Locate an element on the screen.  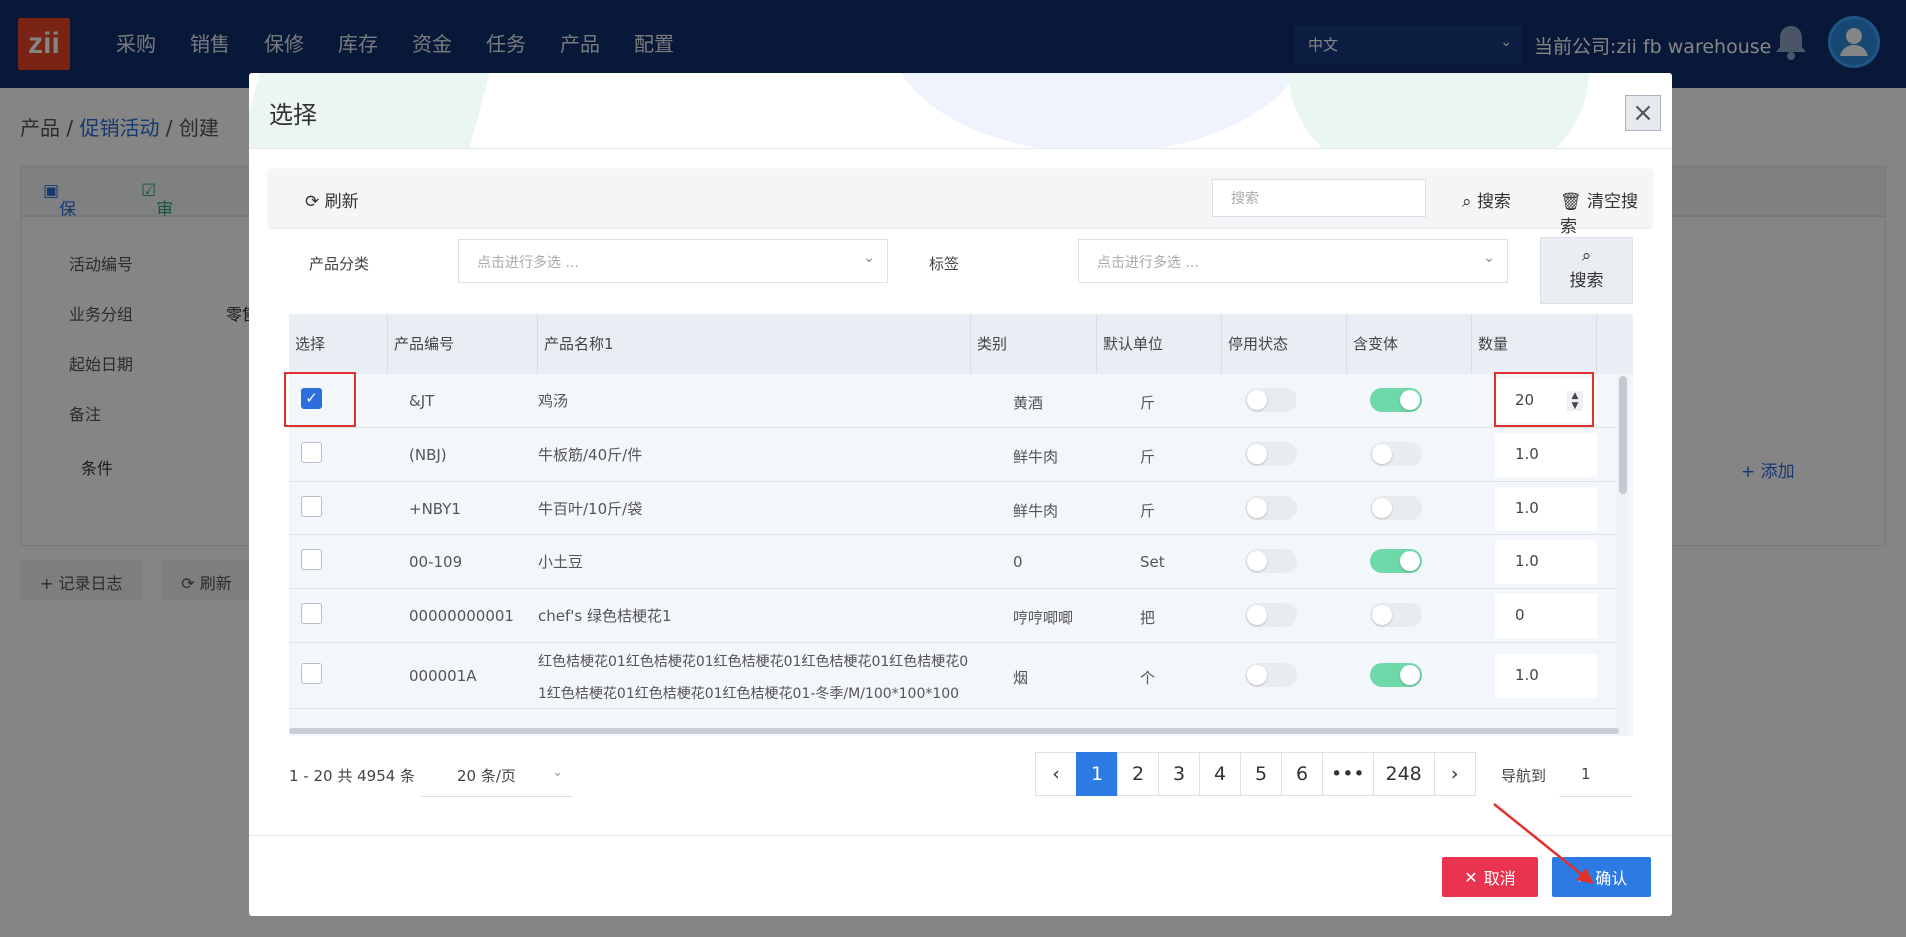
cell-name: 小土豆 is located at coordinates (561, 562).